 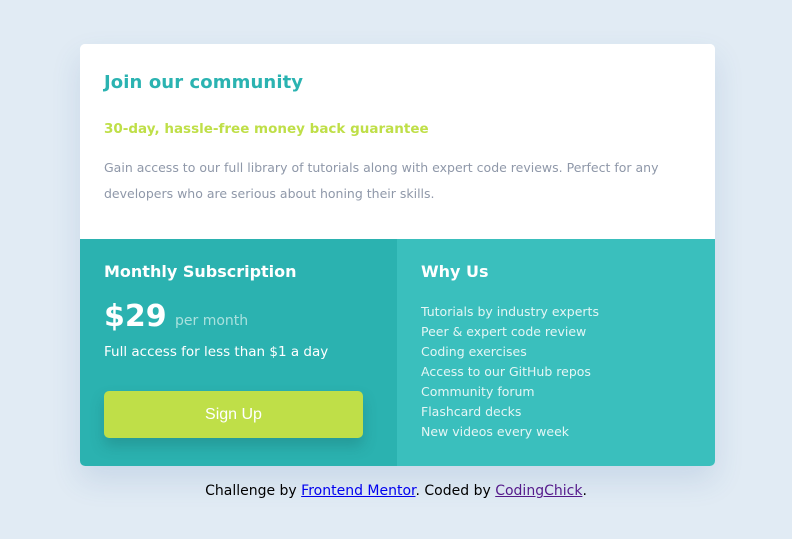 I want to click on list-item: Peer & expert code review, so click(x=504, y=331).